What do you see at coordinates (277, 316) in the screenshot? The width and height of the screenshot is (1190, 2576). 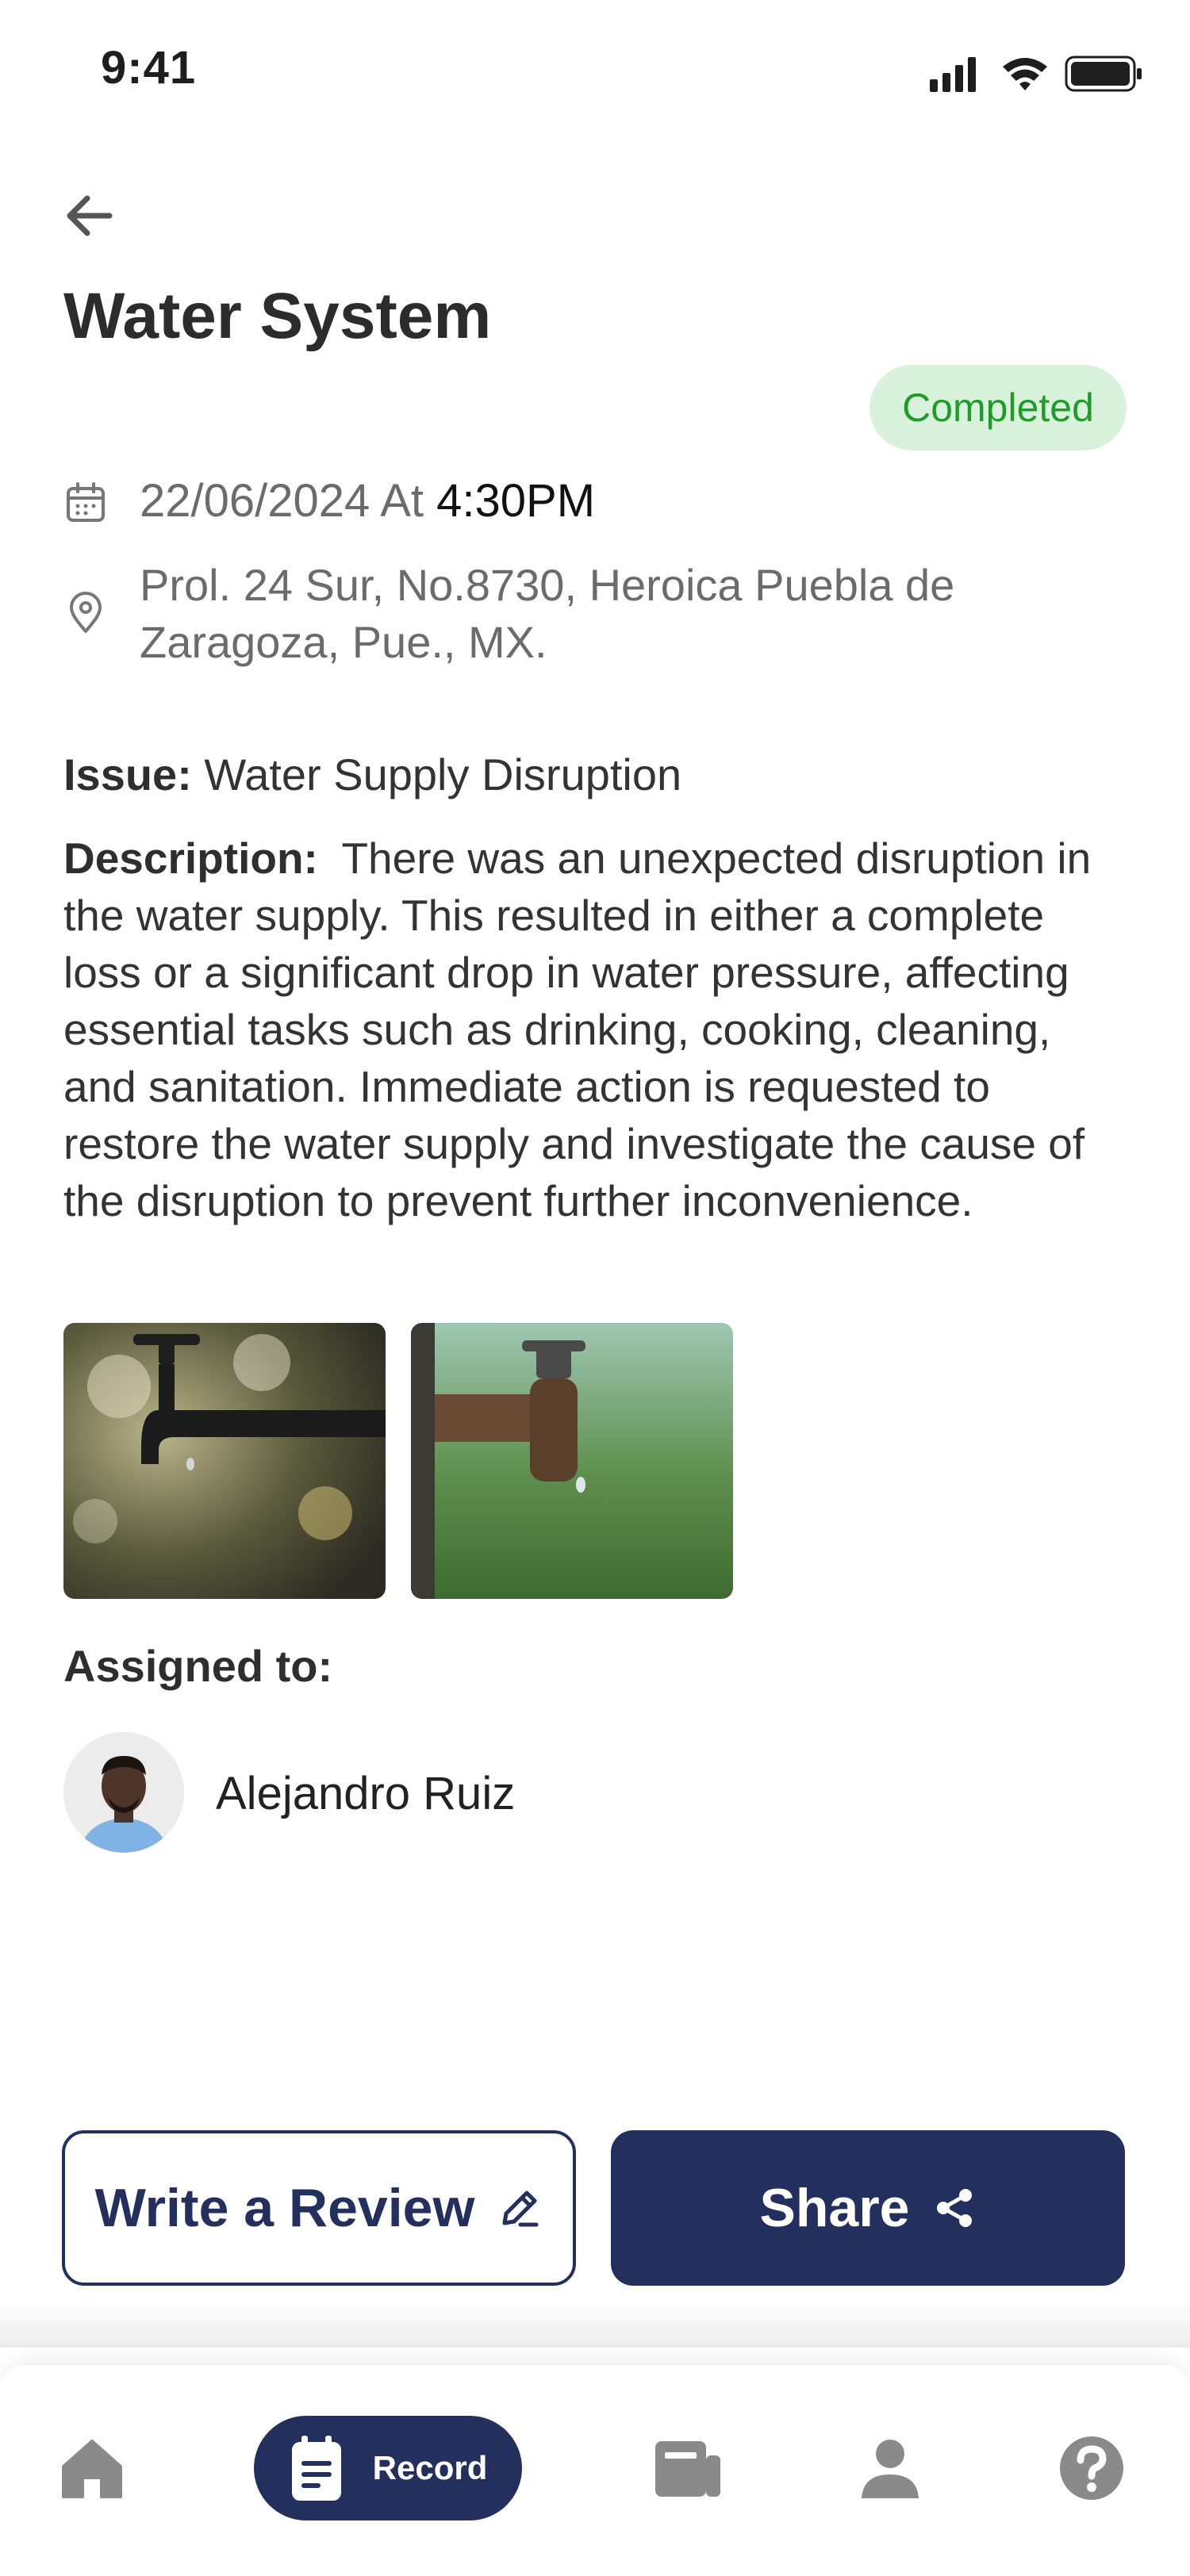 I see `page-title: Water System` at bounding box center [277, 316].